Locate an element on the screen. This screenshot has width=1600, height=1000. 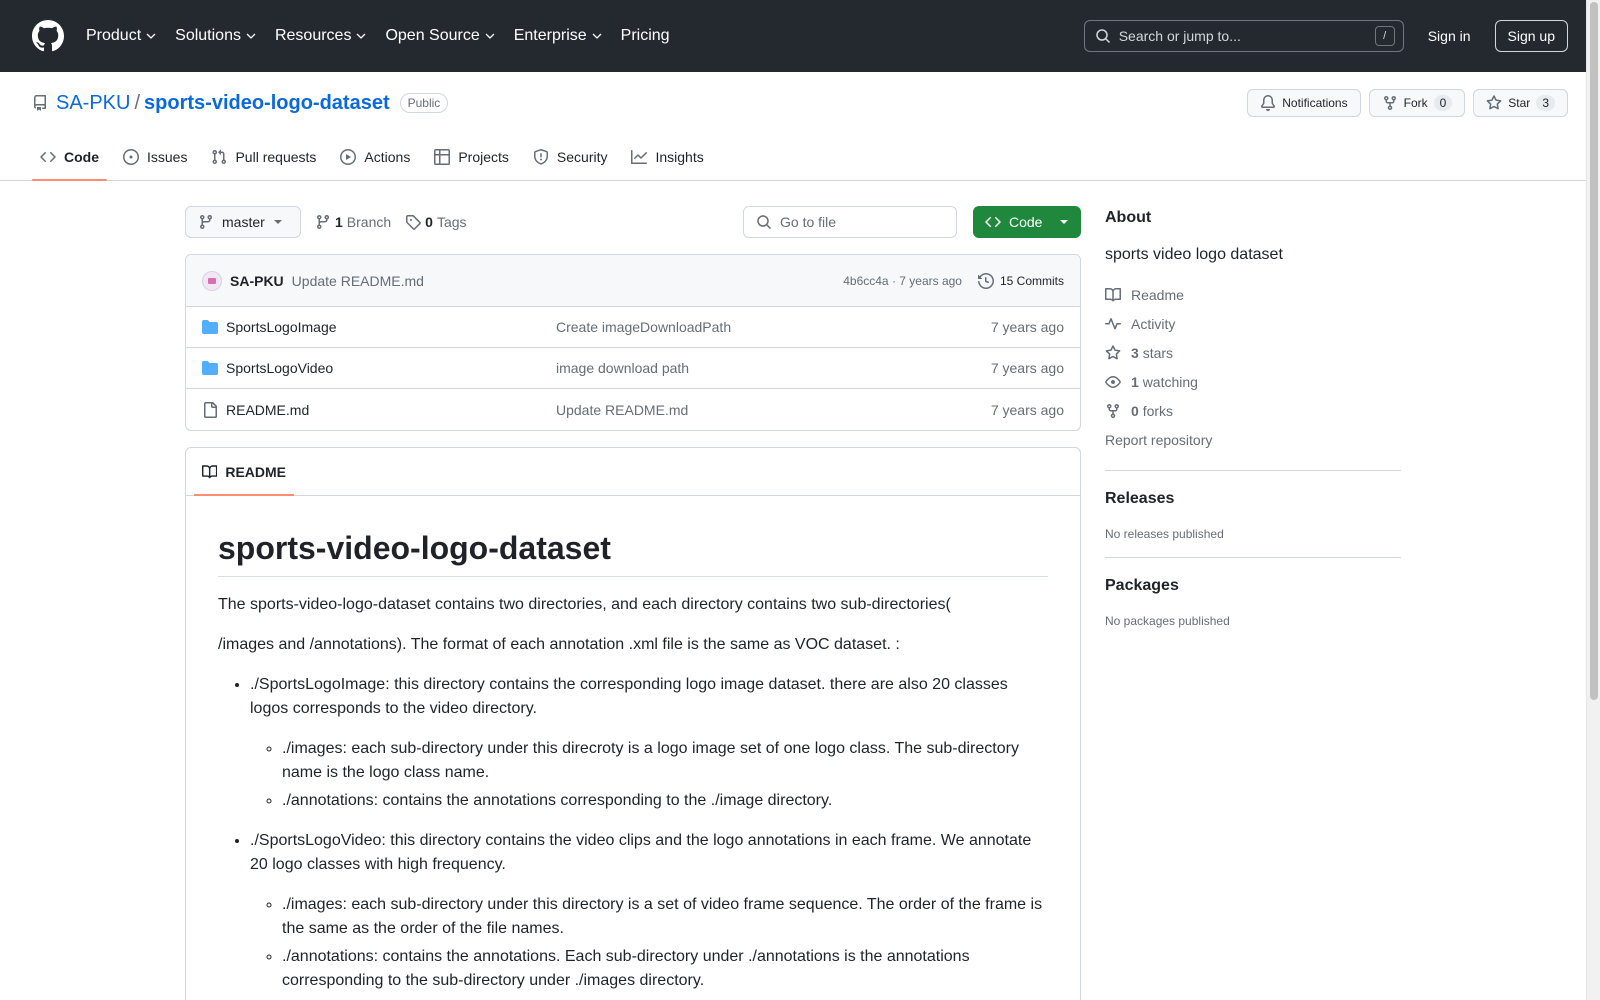
avatar is located at coordinates (212, 280).